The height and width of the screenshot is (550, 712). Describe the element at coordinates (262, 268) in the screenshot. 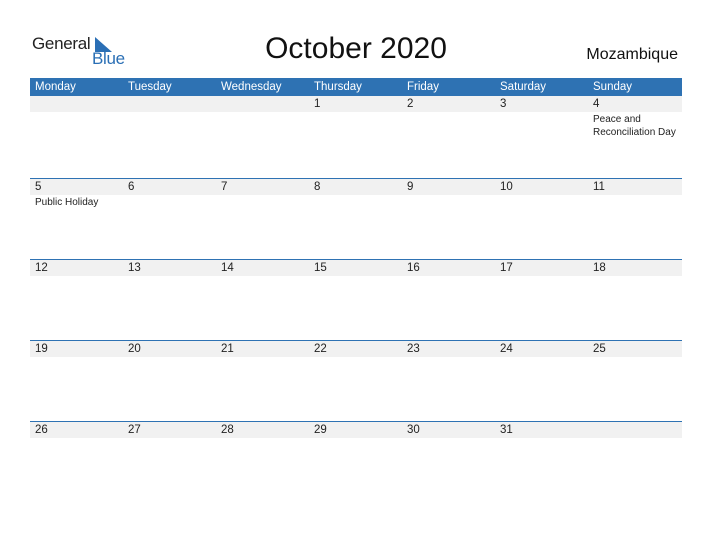

I see `day-cell: 14` at that location.